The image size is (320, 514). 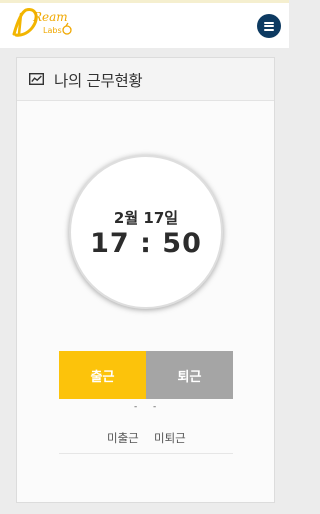 I want to click on top-bar: Ream Labs, so click(x=144, y=24).